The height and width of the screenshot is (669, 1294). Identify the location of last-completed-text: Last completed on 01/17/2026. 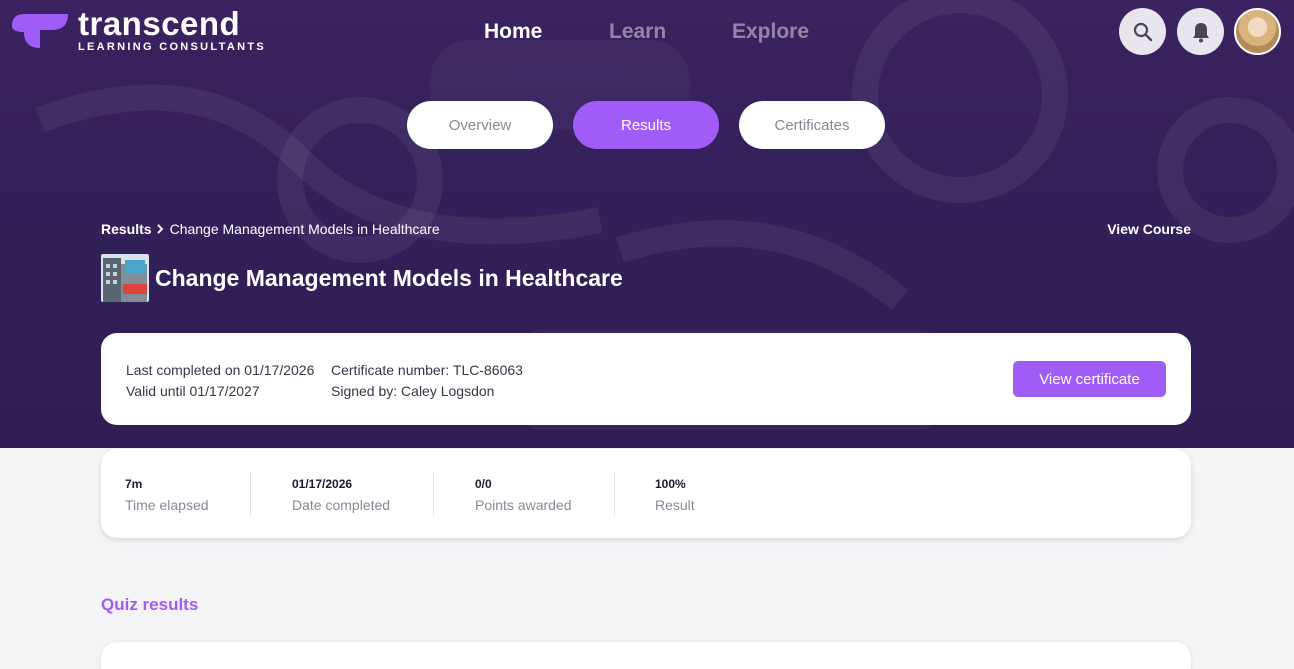
(220, 370).